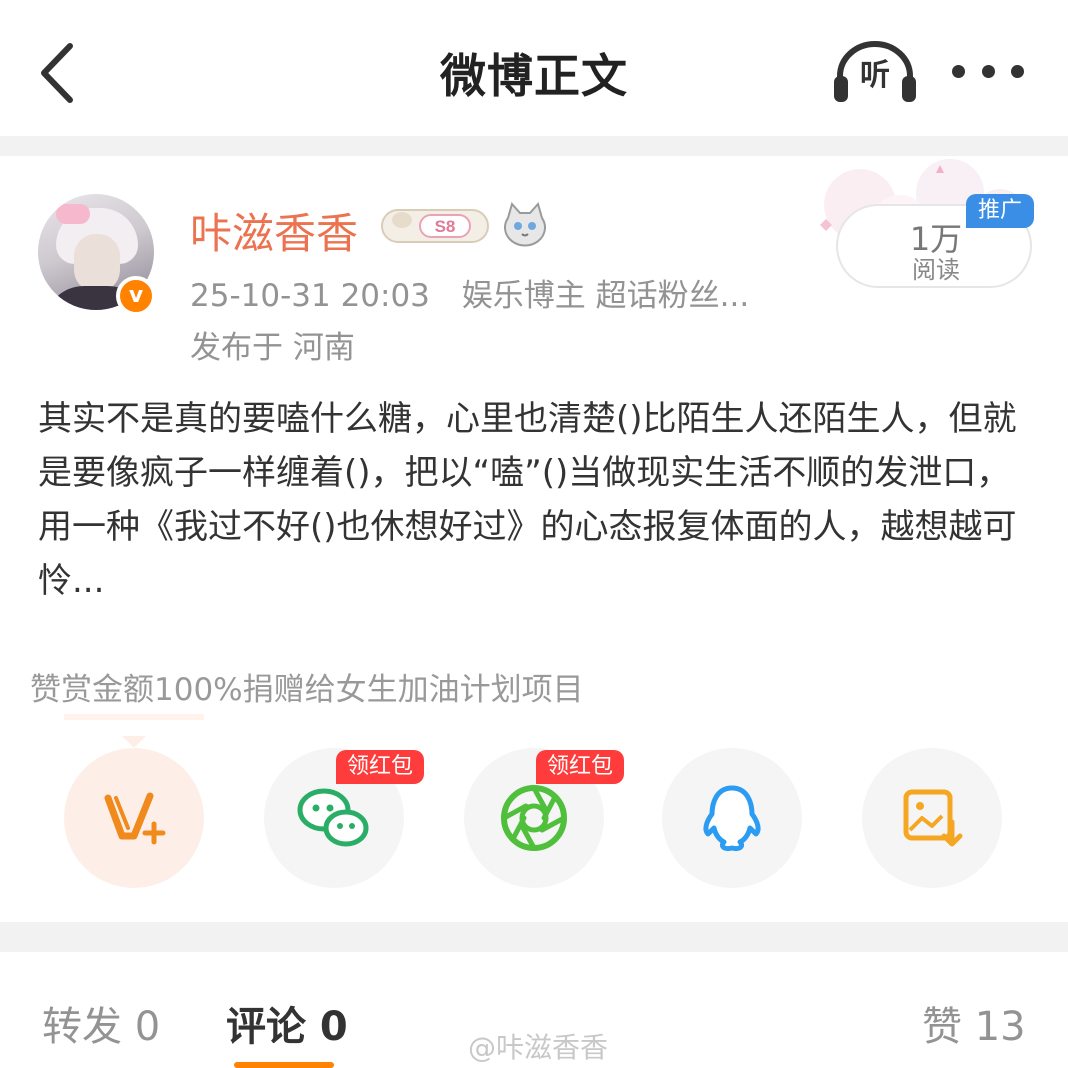 The height and width of the screenshot is (1068, 1068). What do you see at coordinates (136, 296) in the screenshot?
I see `verified-badge: v` at bounding box center [136, 296].